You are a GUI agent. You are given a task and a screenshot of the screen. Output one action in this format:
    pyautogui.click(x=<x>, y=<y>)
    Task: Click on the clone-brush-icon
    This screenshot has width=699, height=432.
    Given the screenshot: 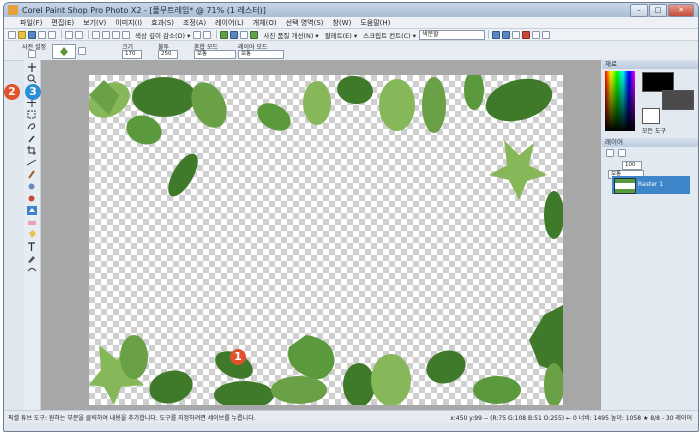 What is the action you would take?
    pyautogui.click(x=32, y=186)
    